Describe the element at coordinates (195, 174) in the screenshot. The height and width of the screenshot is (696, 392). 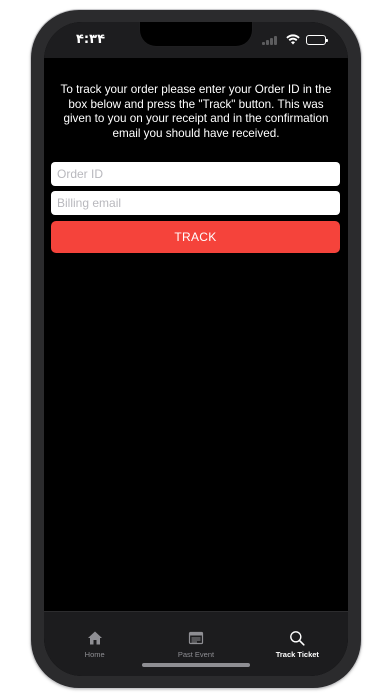
I see `order-id-input` at that location.